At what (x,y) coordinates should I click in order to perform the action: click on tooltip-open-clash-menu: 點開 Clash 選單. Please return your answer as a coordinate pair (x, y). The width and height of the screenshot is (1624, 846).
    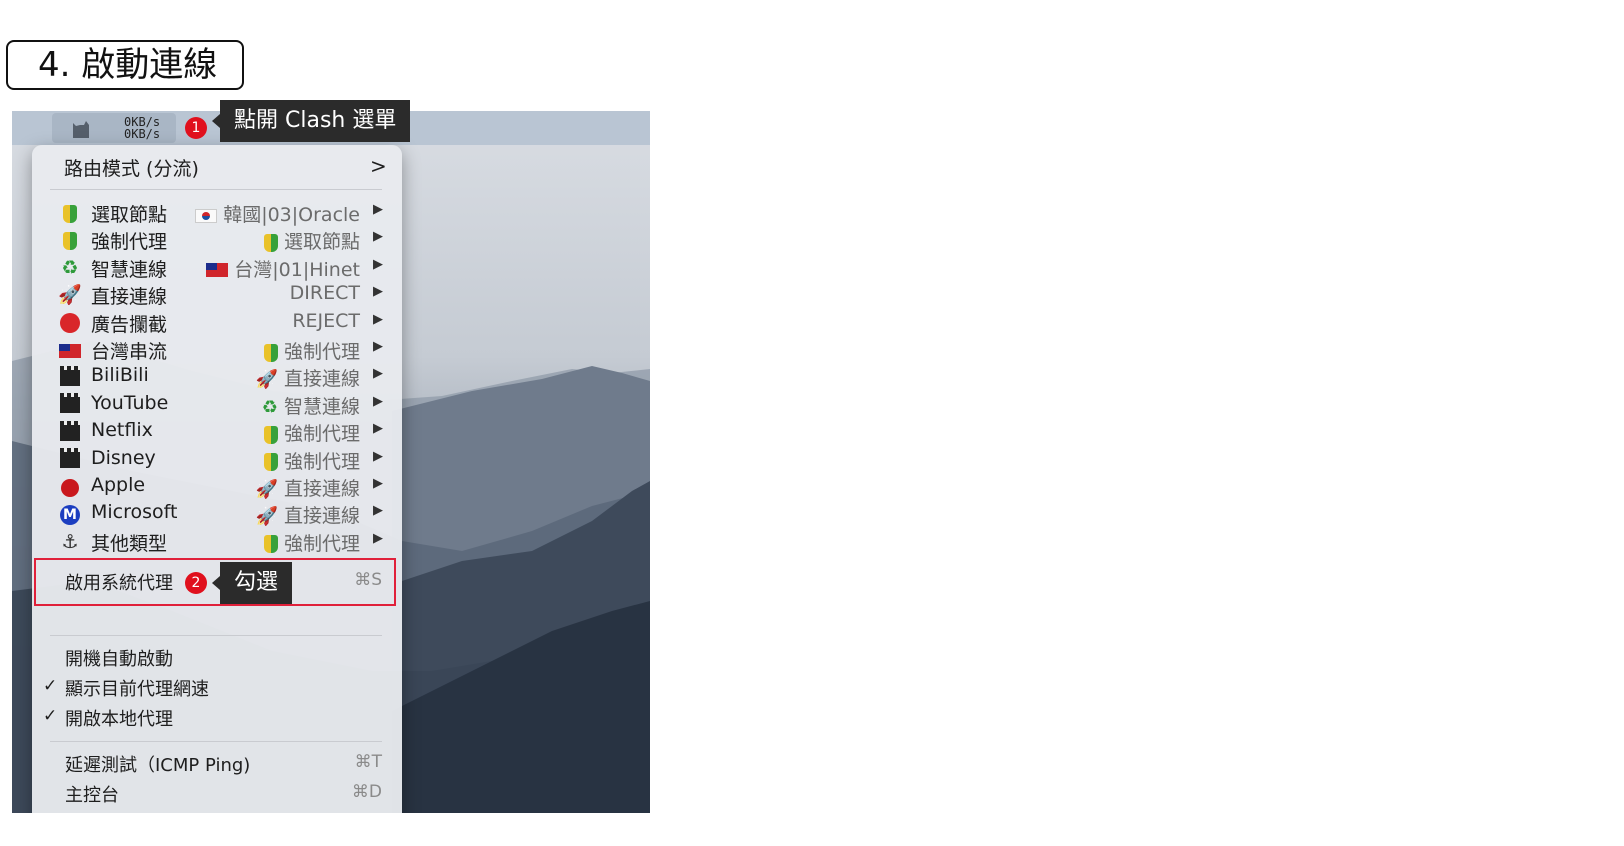
    Looking at the image, I should click on (311, 121).